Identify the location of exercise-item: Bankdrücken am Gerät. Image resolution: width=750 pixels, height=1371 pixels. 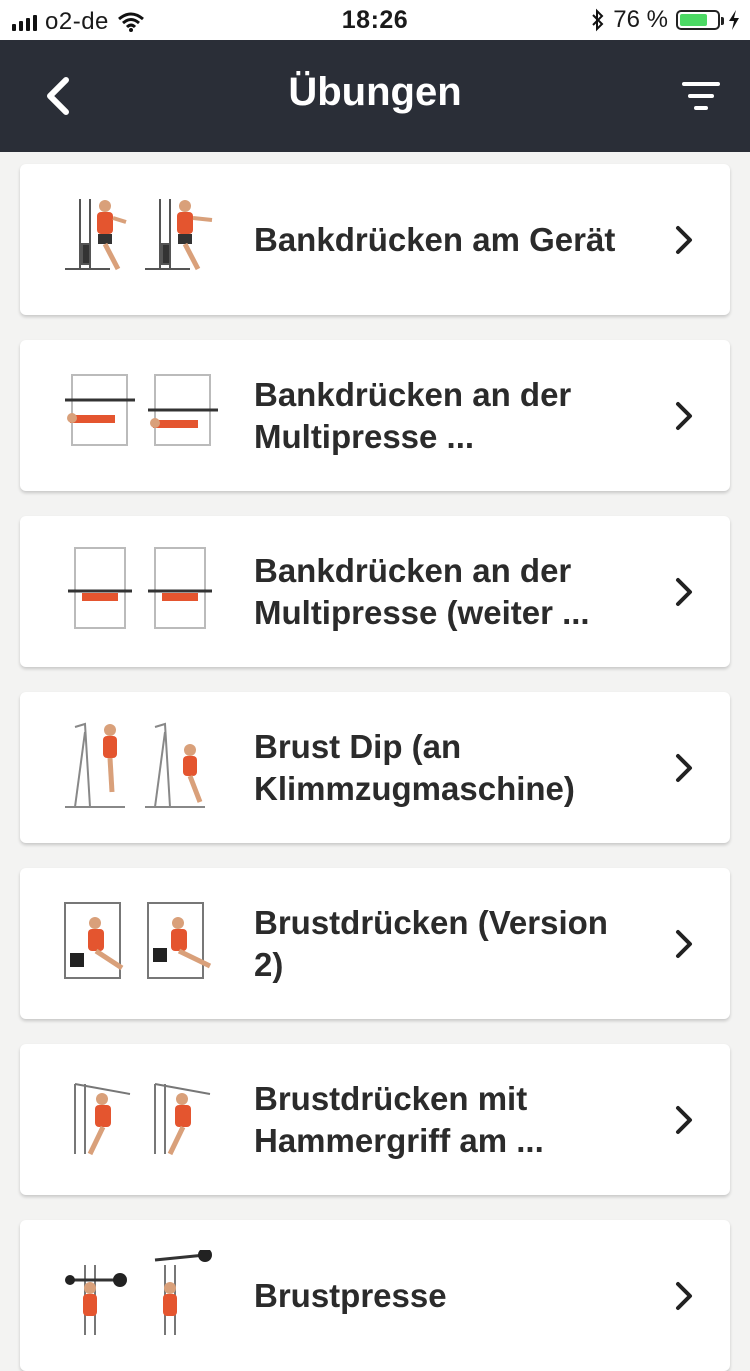
(375, 239).